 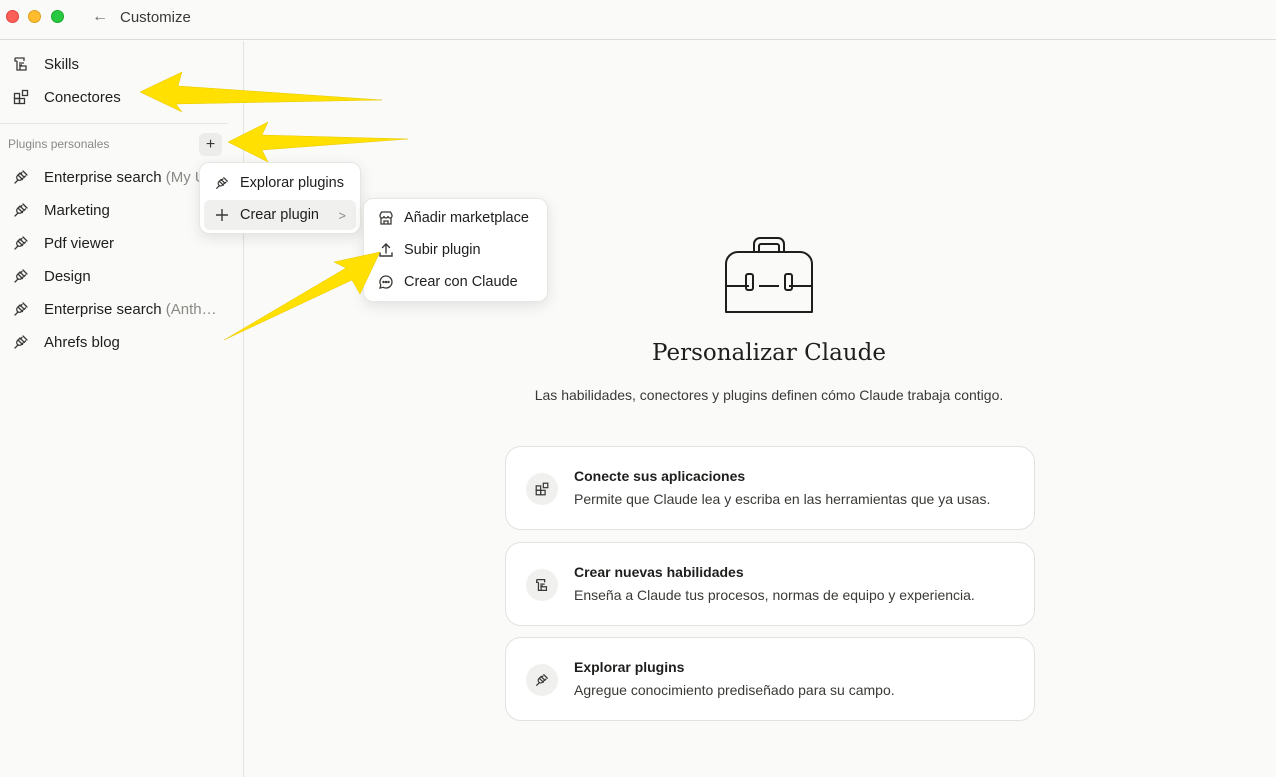 I want to click on menu-item-create-with-claude: Crear con Claude, so click(x=455, y=282).